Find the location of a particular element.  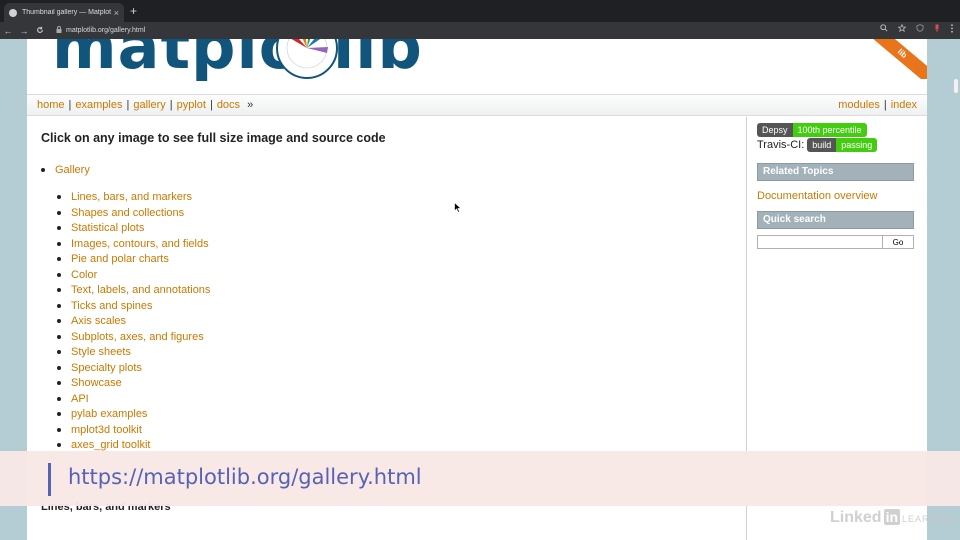

nav-link-docs: docs is located at coordinates (228, 105).